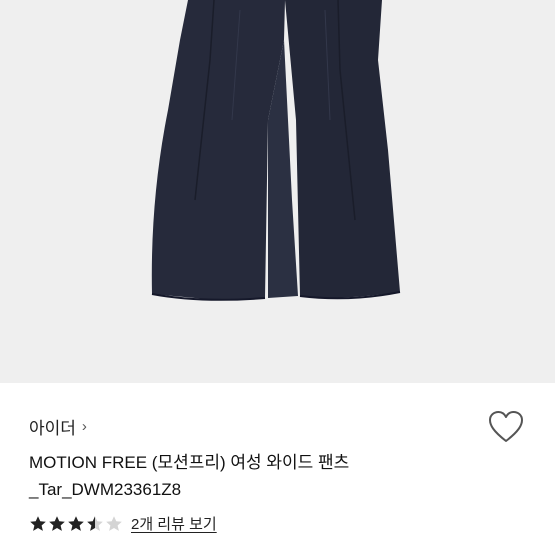 Image resolution: width=555 pixels, height=555 pixels. What do you see at coordinates (95, 523) in the screenshot?
I see `star-half-icon` at bounding box center [95, 523].